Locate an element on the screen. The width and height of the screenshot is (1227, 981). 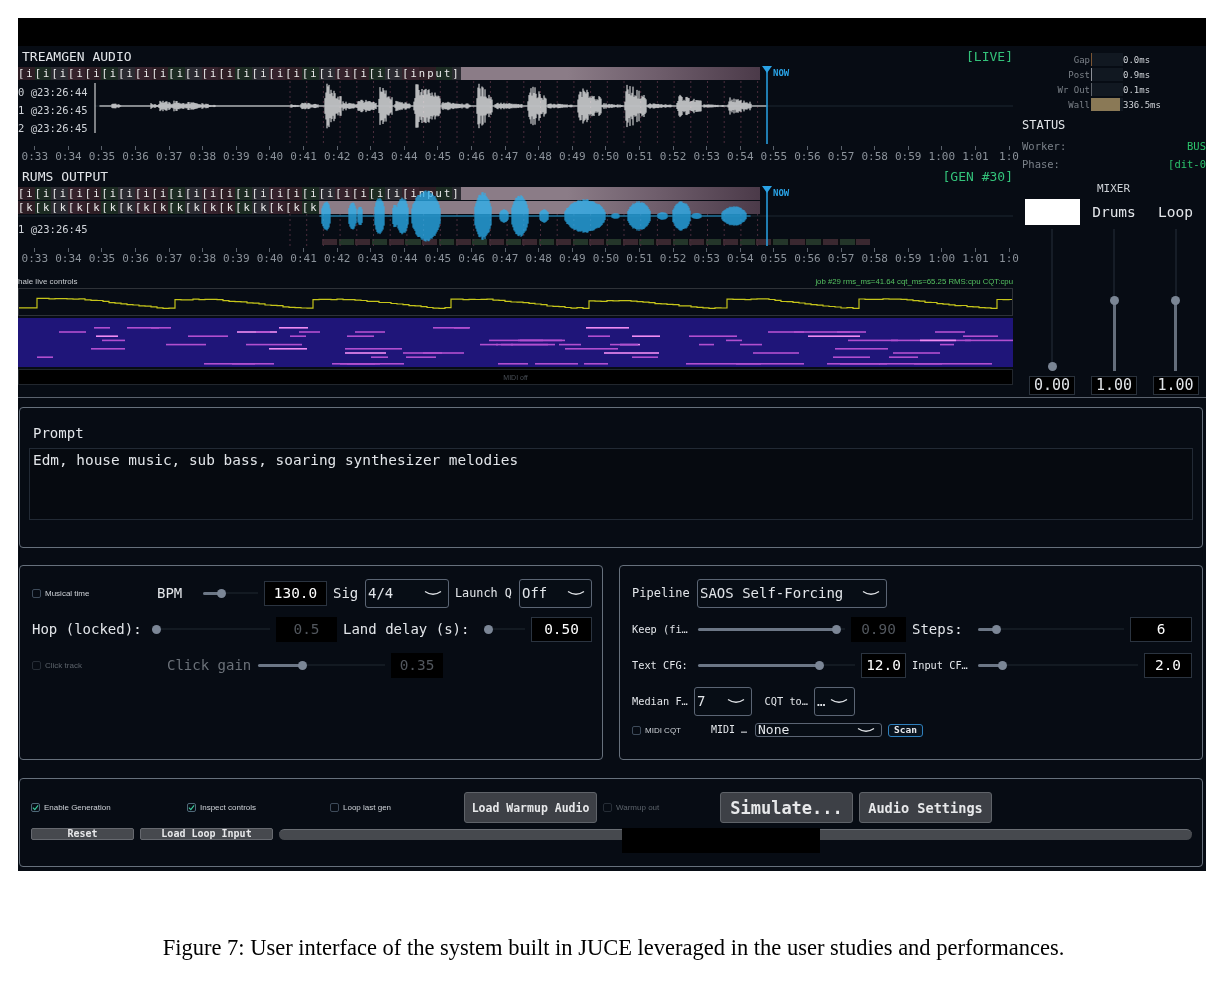
dropdown-label: Sig is located at coordinates (346, 593).